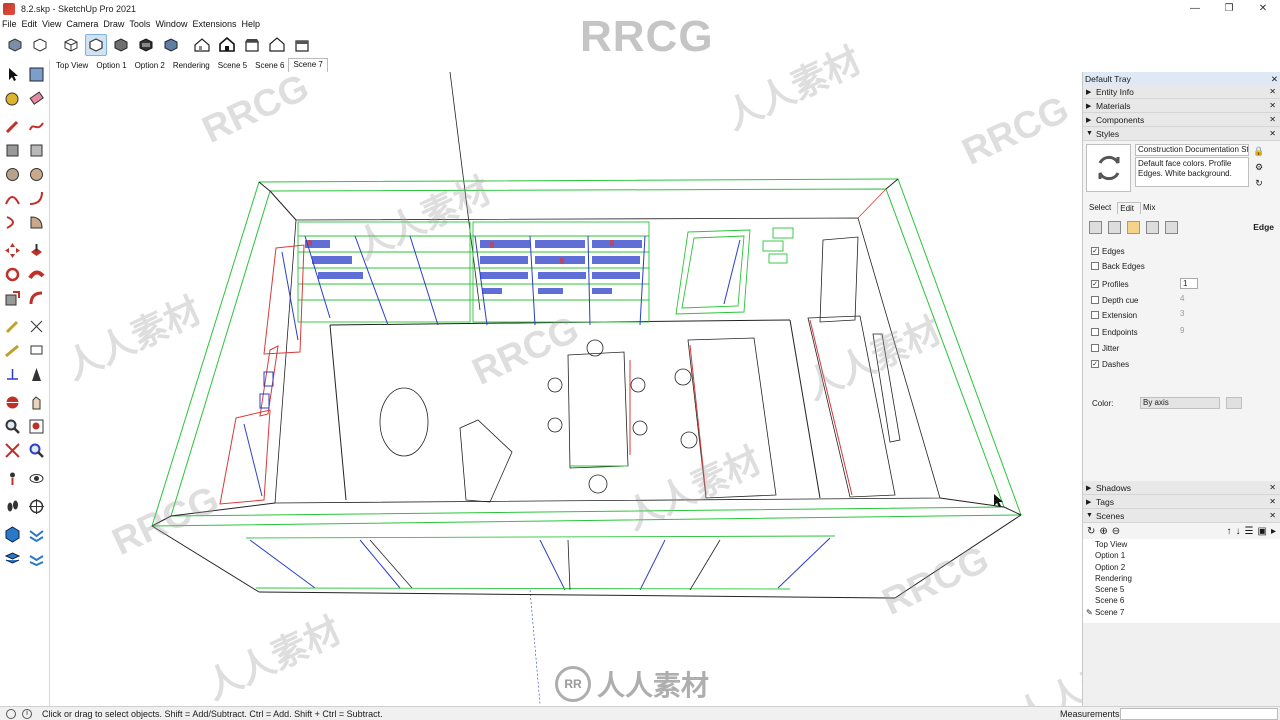 Image resolution: width=1280 pixels, height=720 pixels. Describe the element at coordinates (12, 198) in the screenshot. I see `arc-icon` at that location.